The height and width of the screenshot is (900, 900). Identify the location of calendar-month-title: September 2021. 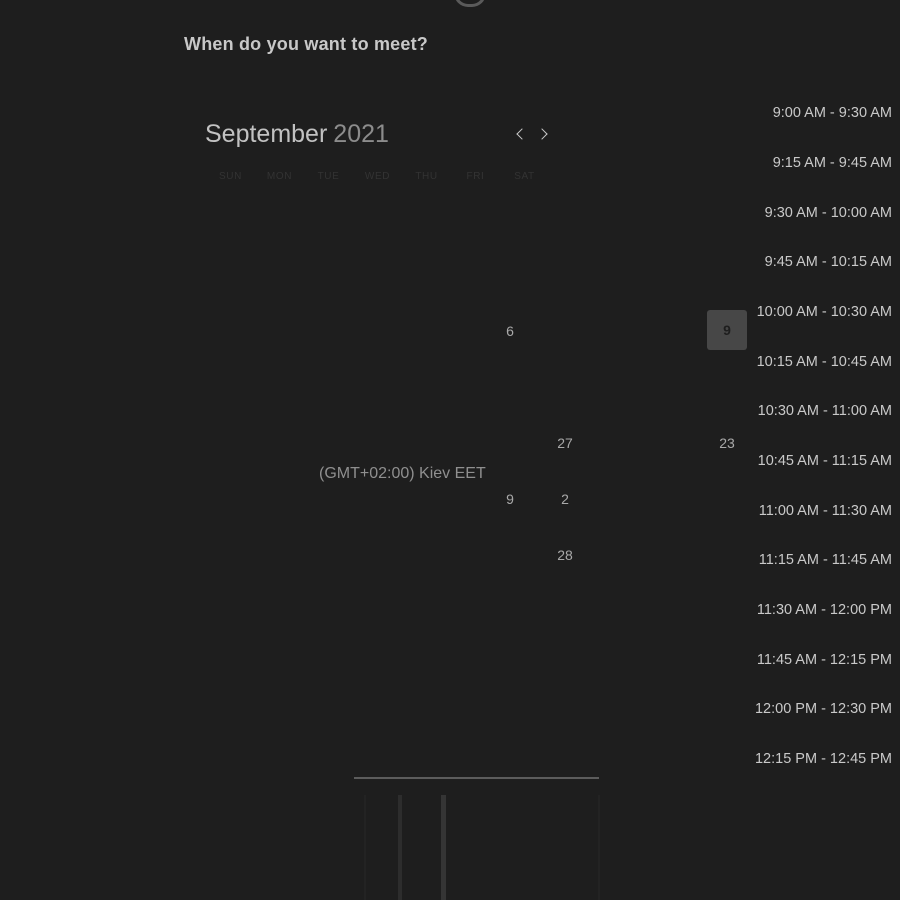
(297, 134).